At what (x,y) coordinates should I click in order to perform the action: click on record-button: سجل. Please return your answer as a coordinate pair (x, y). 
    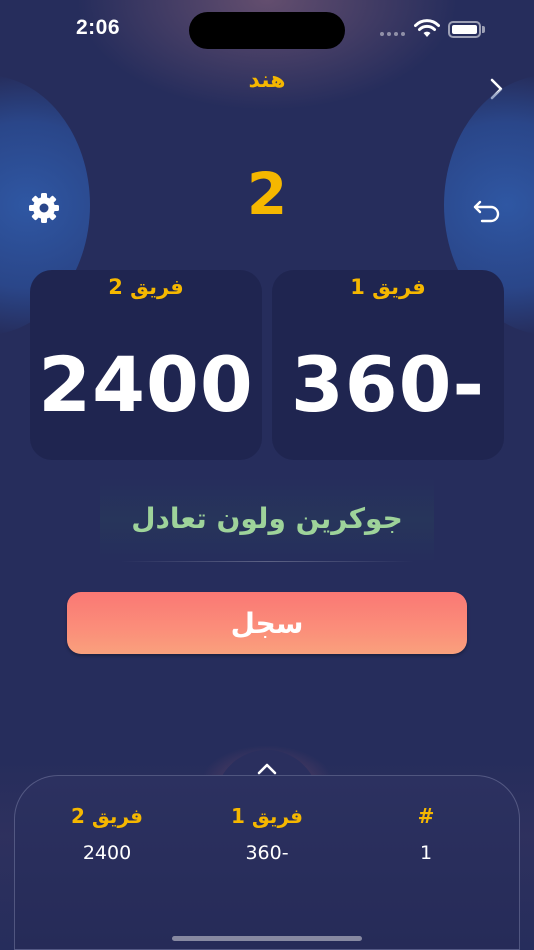
    Looking at the image, I should click on (267, 623).